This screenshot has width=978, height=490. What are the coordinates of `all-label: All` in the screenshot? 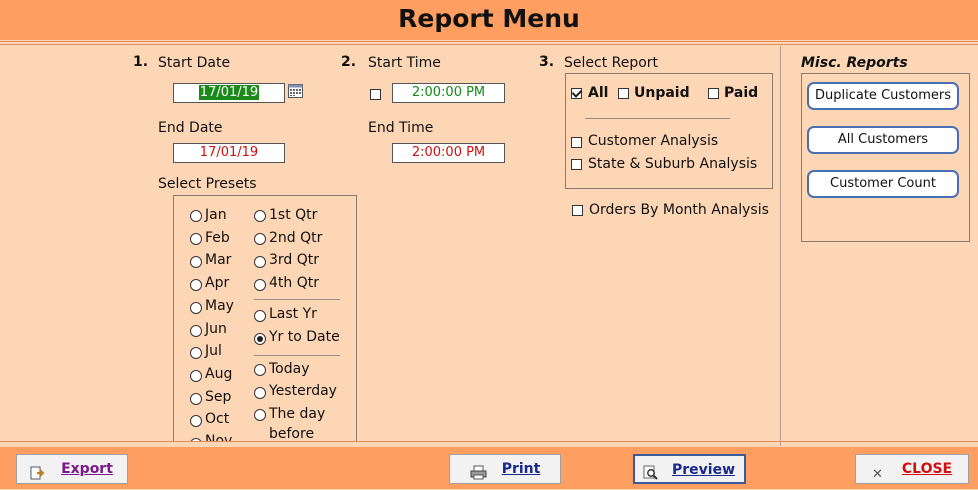 It's located at (598, 93).